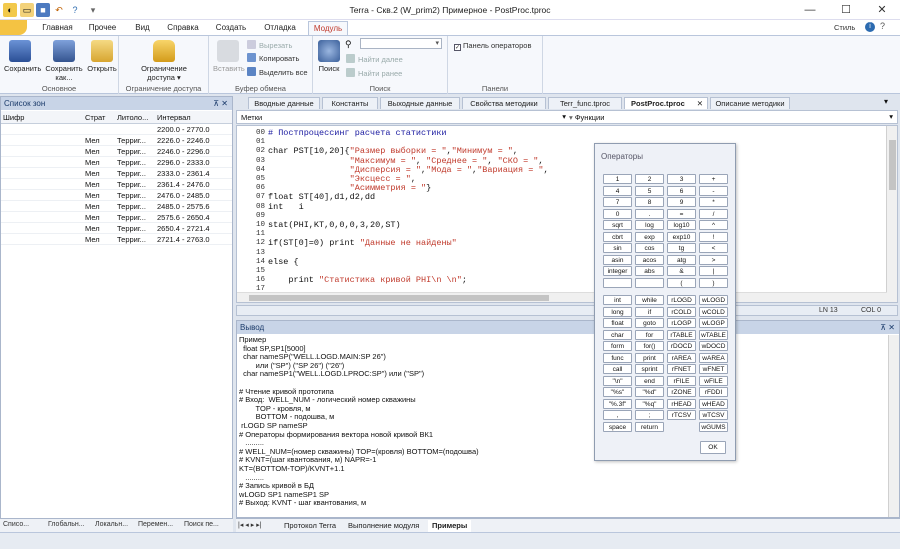 Image resolution: width=900 pixels, height=549 pixels. Describe the element at coordinates (649, 334) in the screenshot. I see `keyword-button: for` at that location.